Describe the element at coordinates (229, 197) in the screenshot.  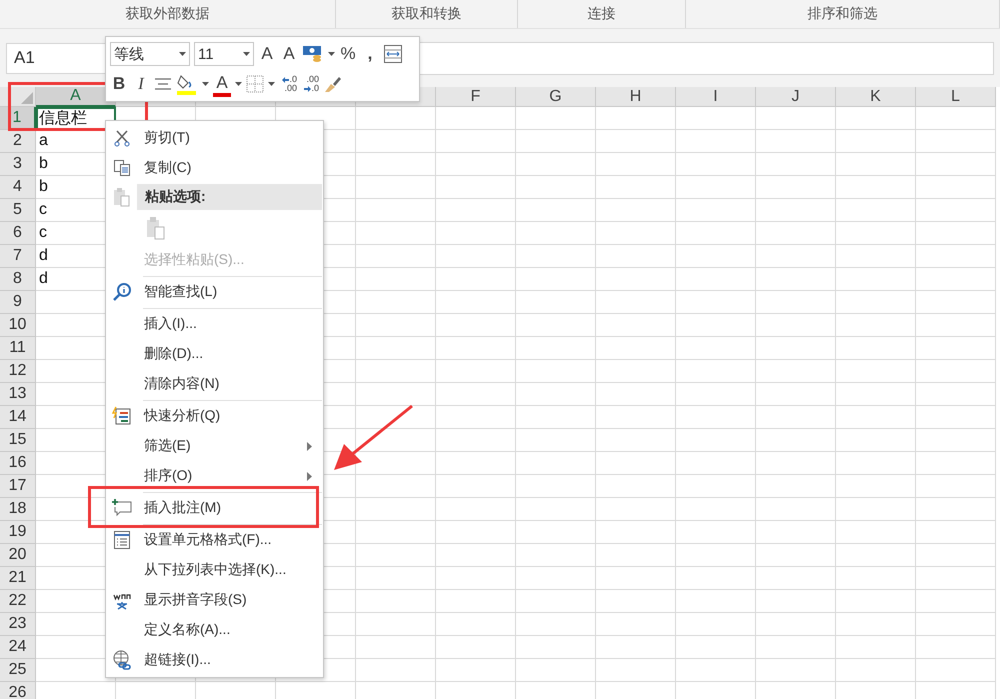
I see `paste-options-header: 粘贴选项:` at that location.